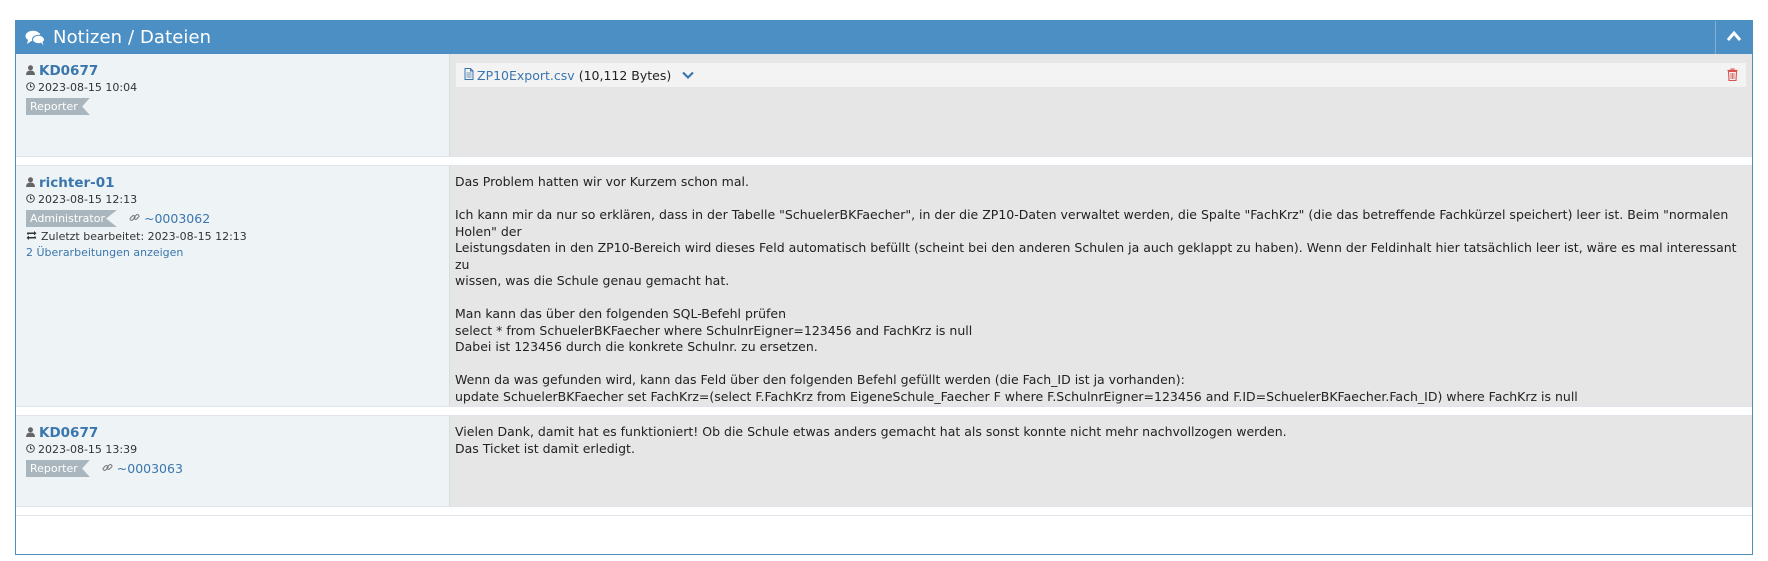  I want to click on attachment-bar: ZP10Export.csv (10,112 Bytes), so click(1101, 75).